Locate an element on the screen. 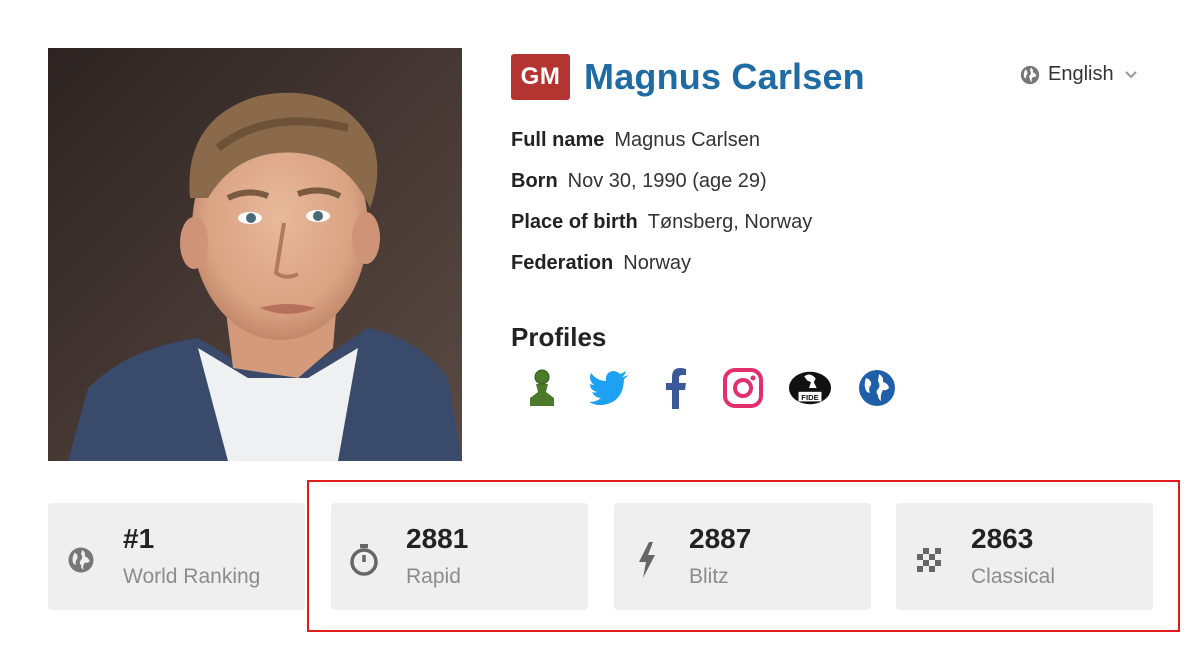 Image resolution: width=1200 pixels, height=667 pixels. instagram-icon is located at coordinates (743, 388).